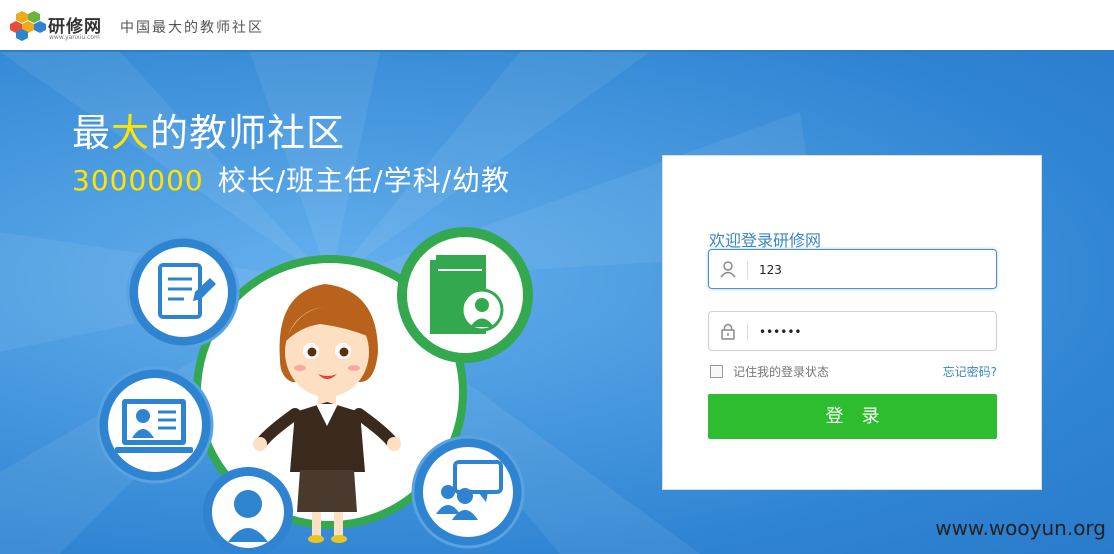 This screenshot has height=554, width=1114. I want to click on username-field: 123, so click(852, 269).